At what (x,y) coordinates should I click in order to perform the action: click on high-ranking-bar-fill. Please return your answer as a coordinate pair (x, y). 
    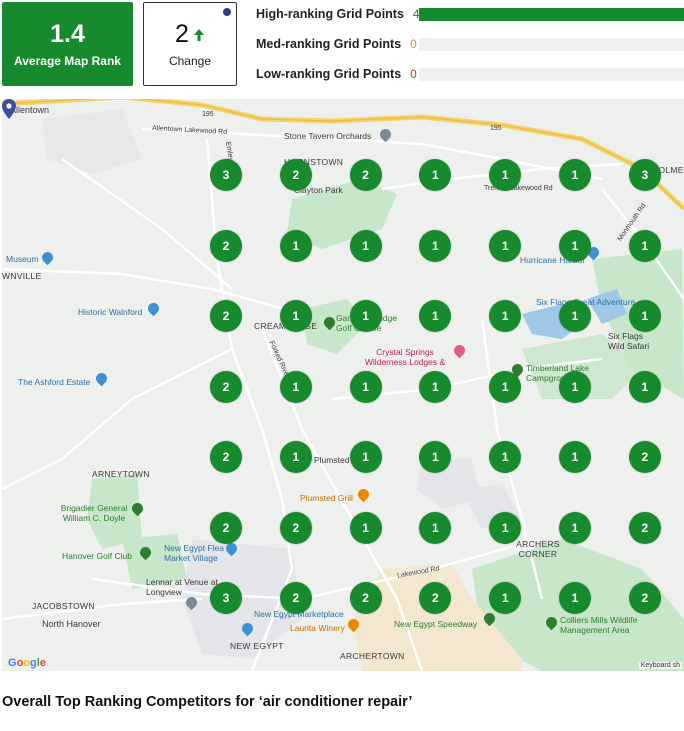
    Looking at the image, I should click on (551, 14).